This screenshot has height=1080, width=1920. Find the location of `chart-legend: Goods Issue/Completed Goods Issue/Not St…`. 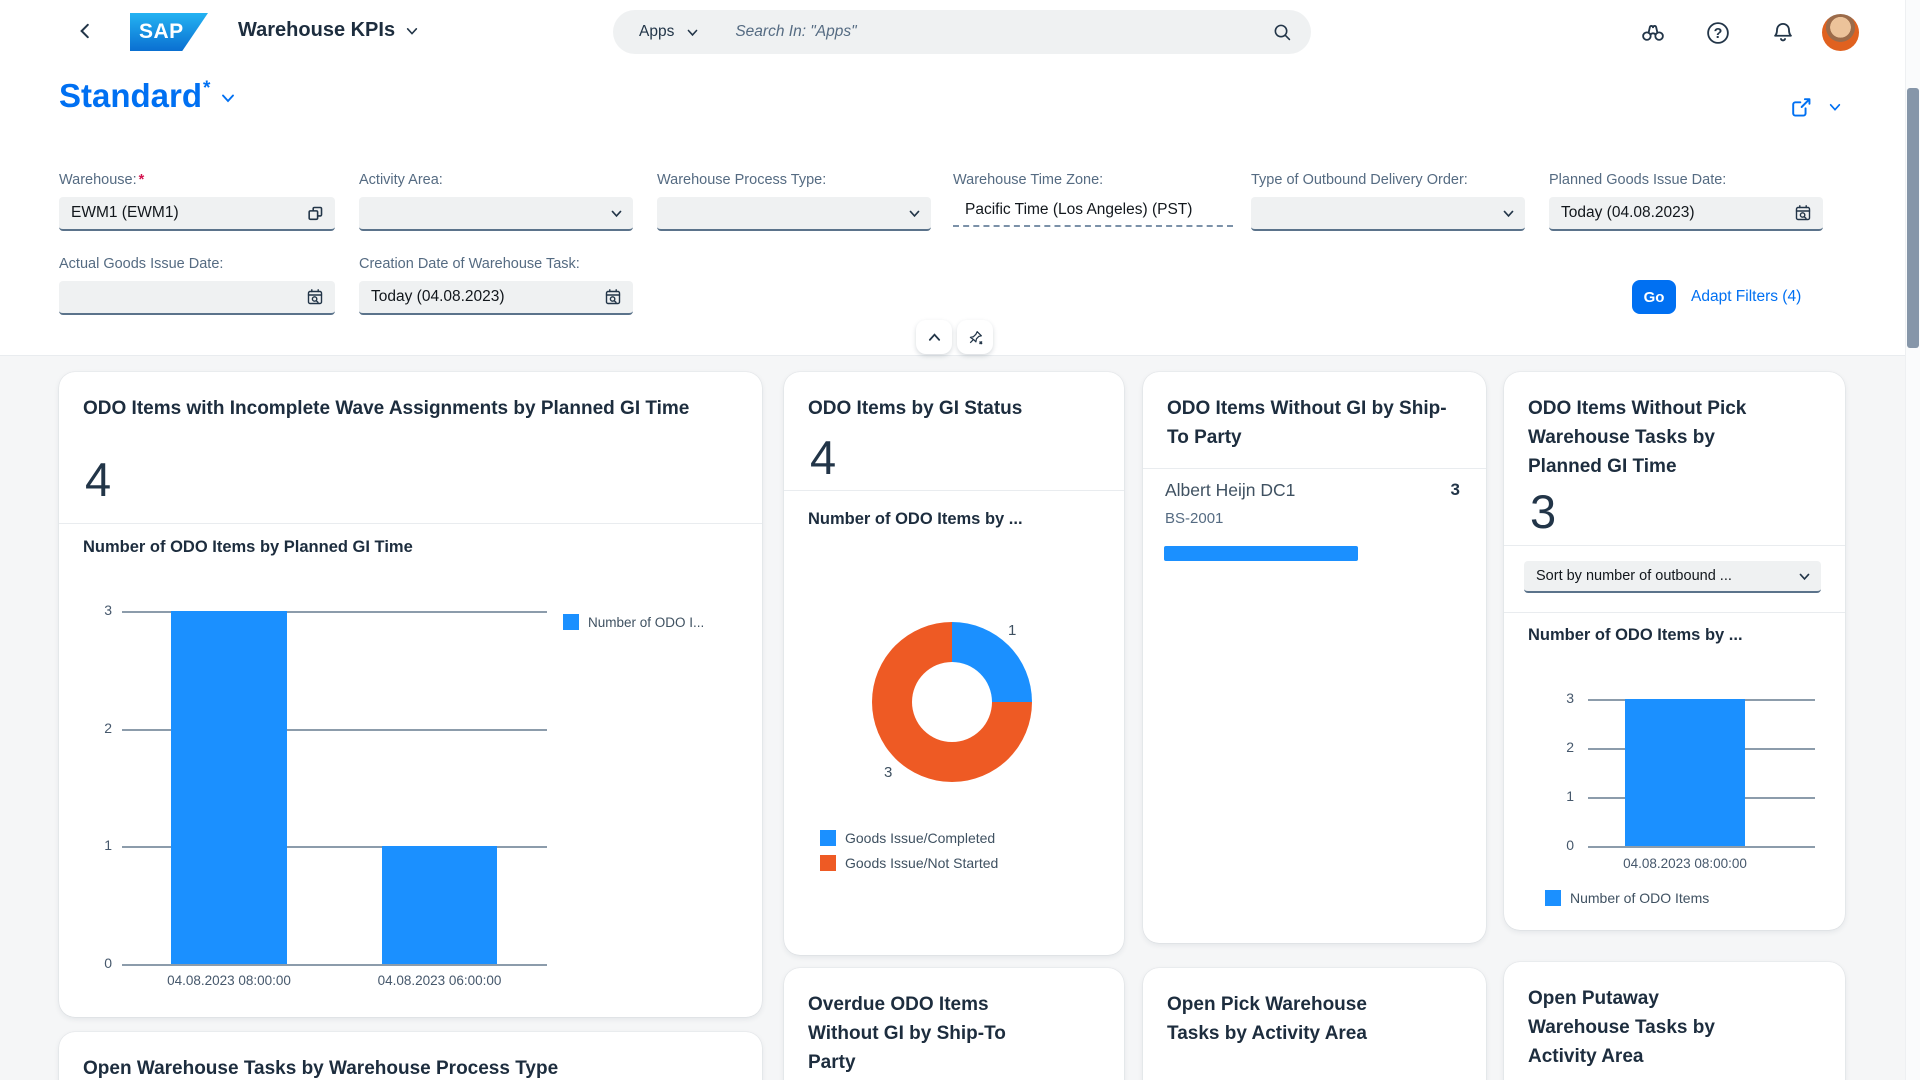

chart-legend: Goods Issue/Completed Goods Issue/Not St… is located at coordinates (909, 850).